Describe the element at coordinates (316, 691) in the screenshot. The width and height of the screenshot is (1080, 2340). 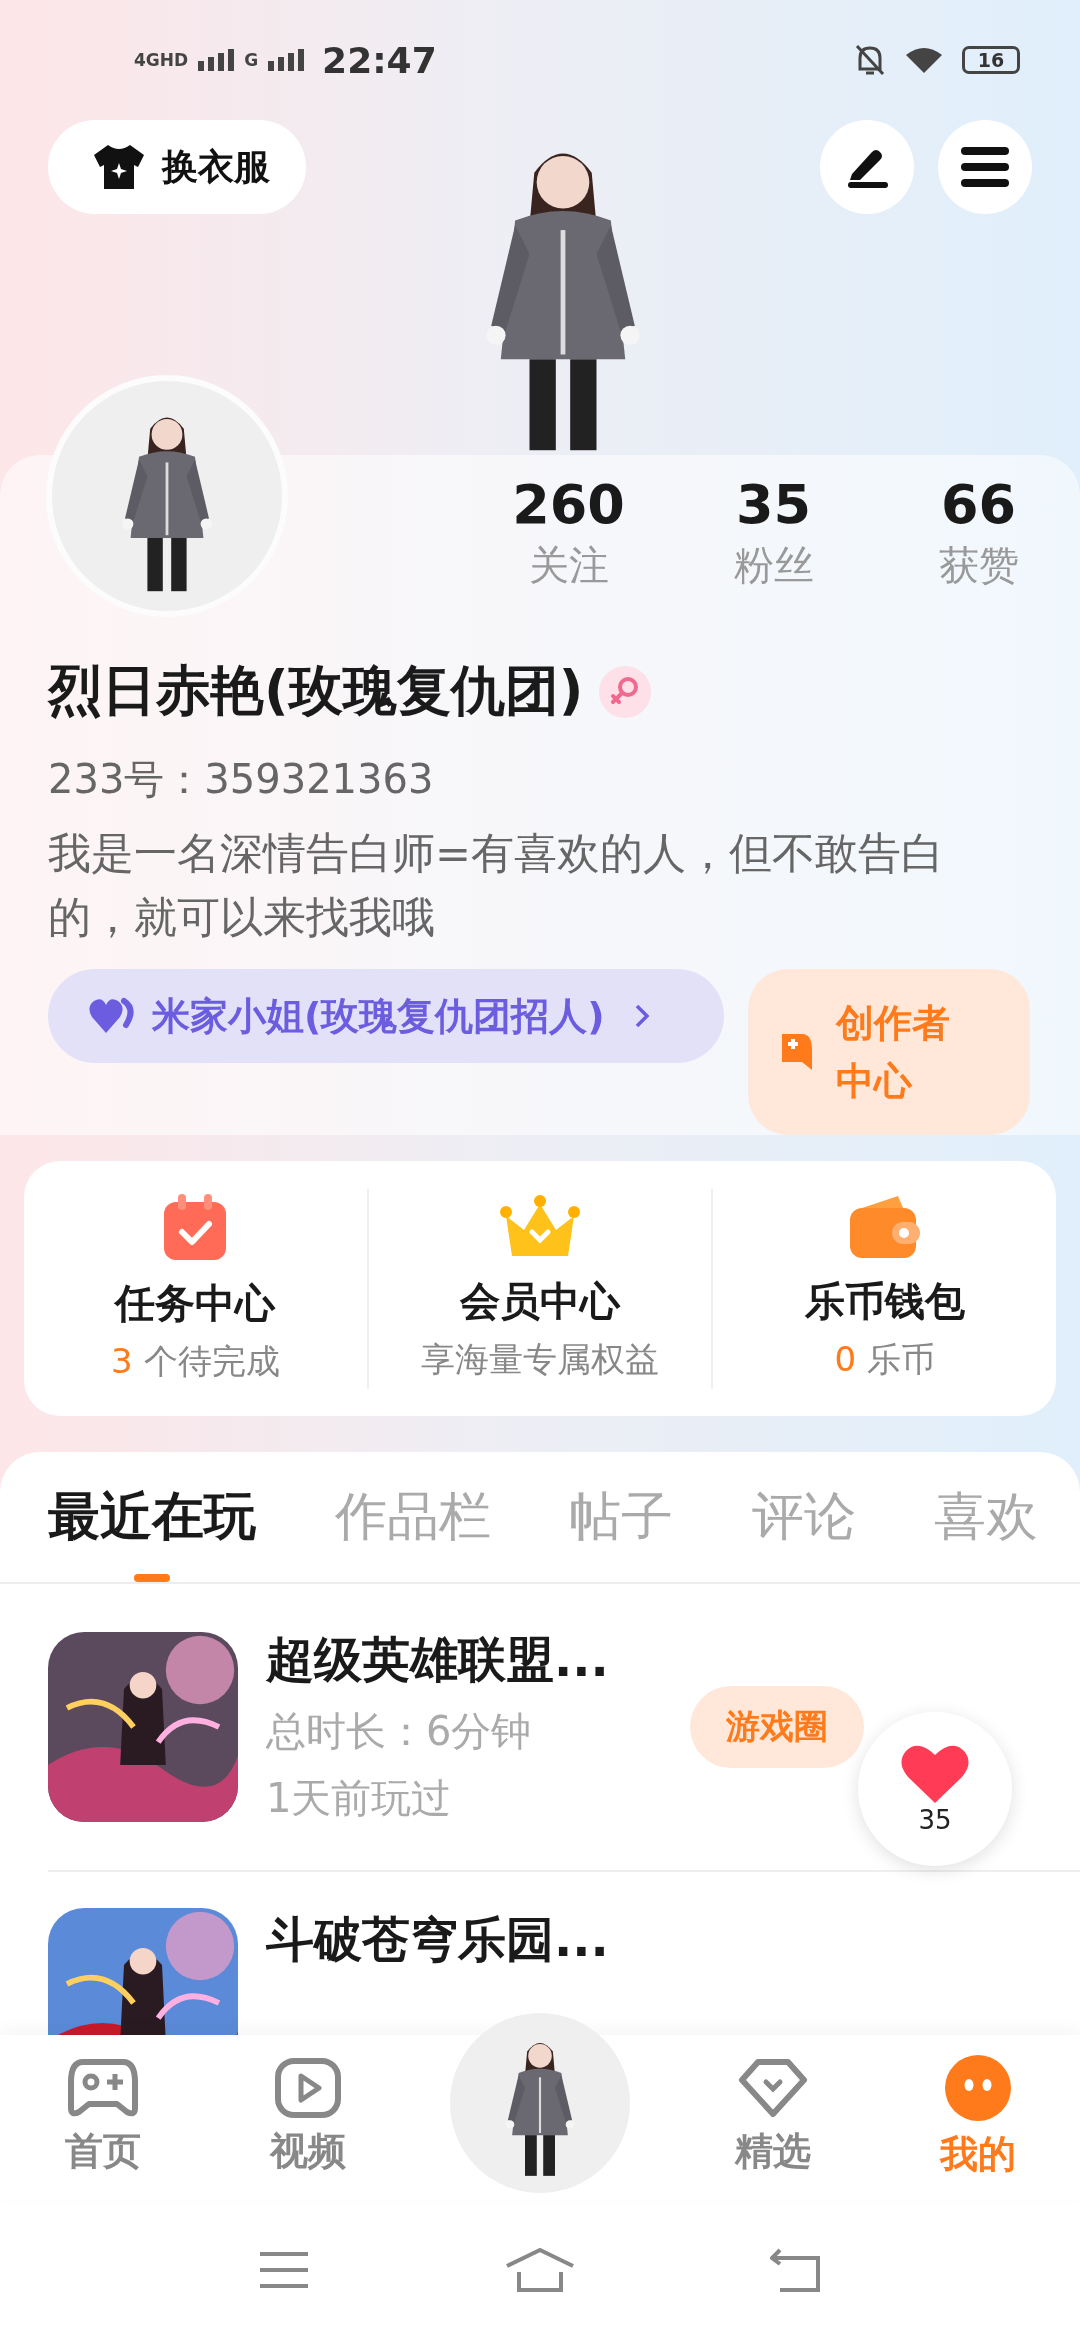
I see `user-name: 烈日赤艳(玫瑰复仇团)` at that location.